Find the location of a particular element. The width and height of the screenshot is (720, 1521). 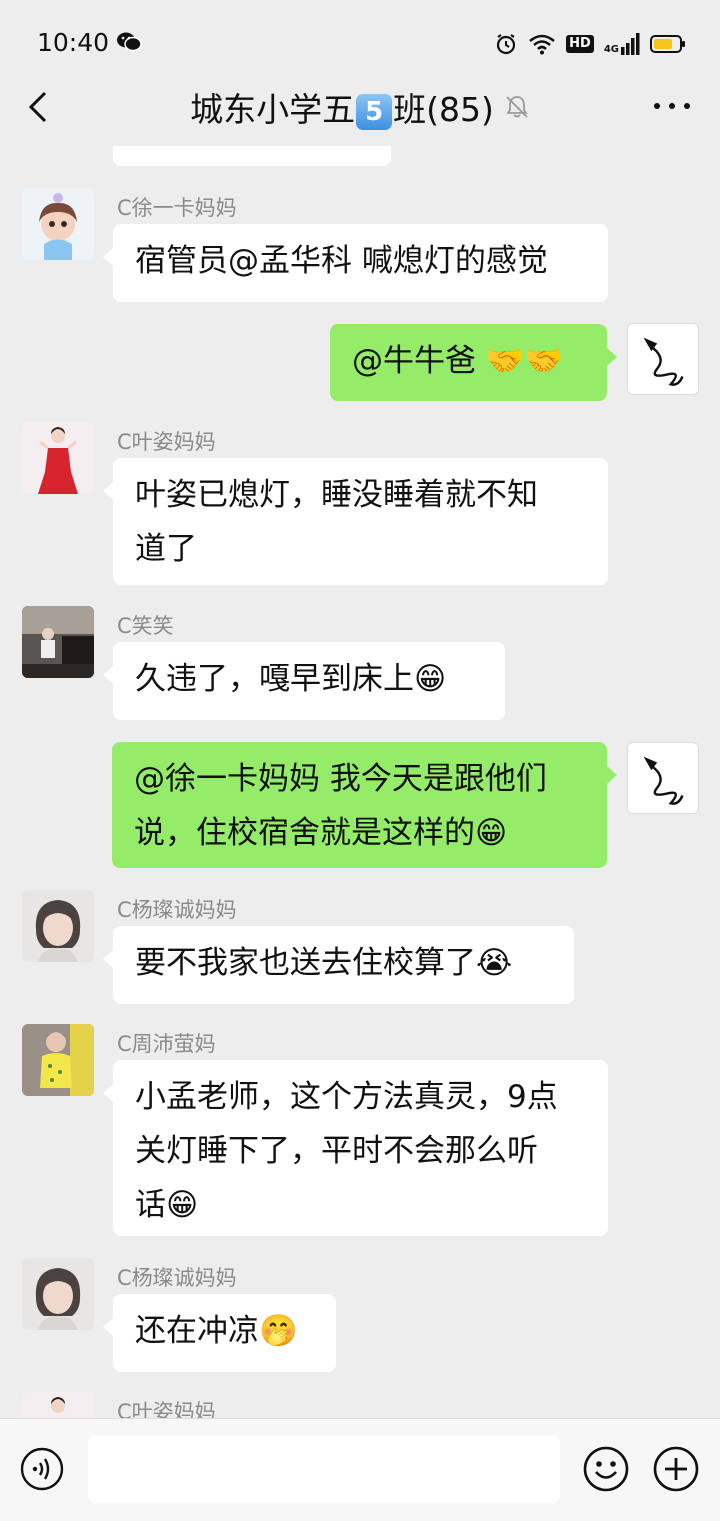

message-bubble: @徐一卡妈妈 我今天是跟他们 说，住校宿舍就是这样的😁 is located at coordinates (364, 805).